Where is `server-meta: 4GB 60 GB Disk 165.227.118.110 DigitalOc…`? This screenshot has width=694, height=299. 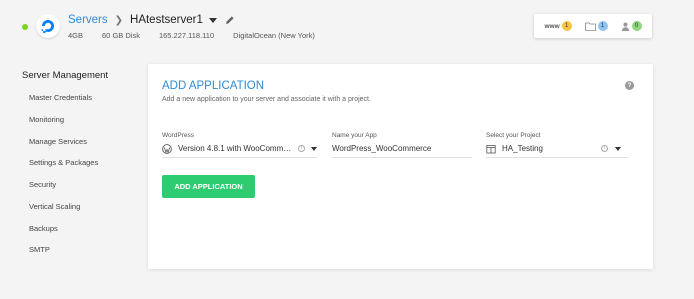
server-meta: 4GB 60 GB Disk 165.227.118.110 DigitalOc… is located at coordinates (201, 35).